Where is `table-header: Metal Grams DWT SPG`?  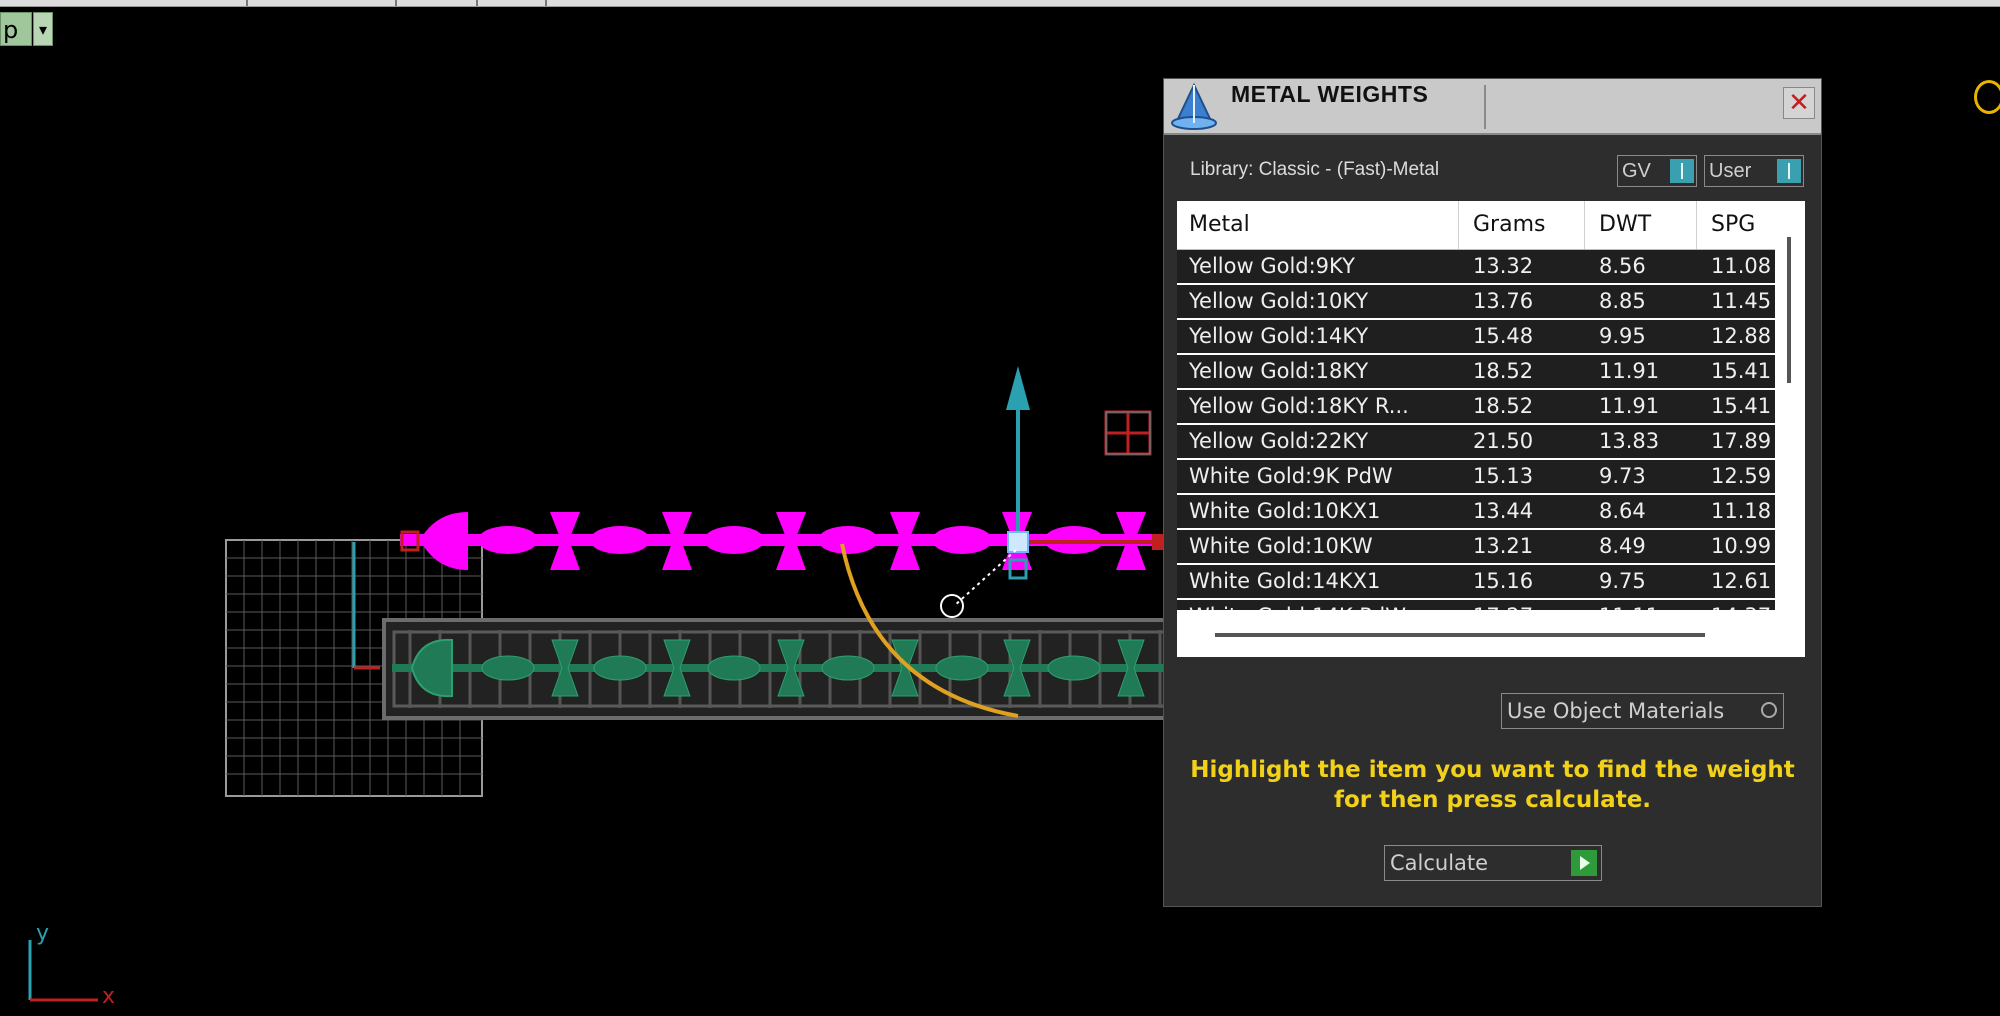 table-header: Metal Grams DWT SPG is located at coordinates (1476, 225).